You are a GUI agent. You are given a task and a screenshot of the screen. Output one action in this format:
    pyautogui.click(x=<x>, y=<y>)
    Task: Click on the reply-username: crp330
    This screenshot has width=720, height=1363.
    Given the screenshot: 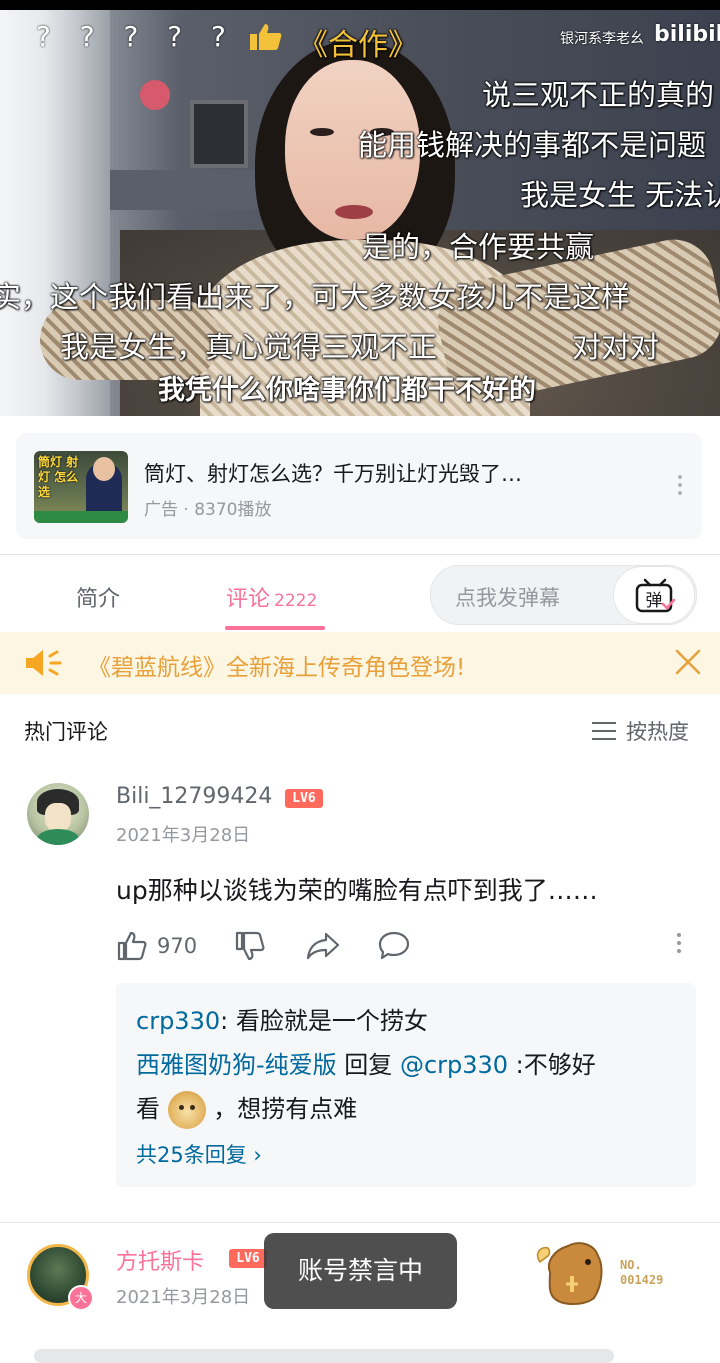 What is the action you would take?
    pyautogui.click(x=178, y=1021)
    